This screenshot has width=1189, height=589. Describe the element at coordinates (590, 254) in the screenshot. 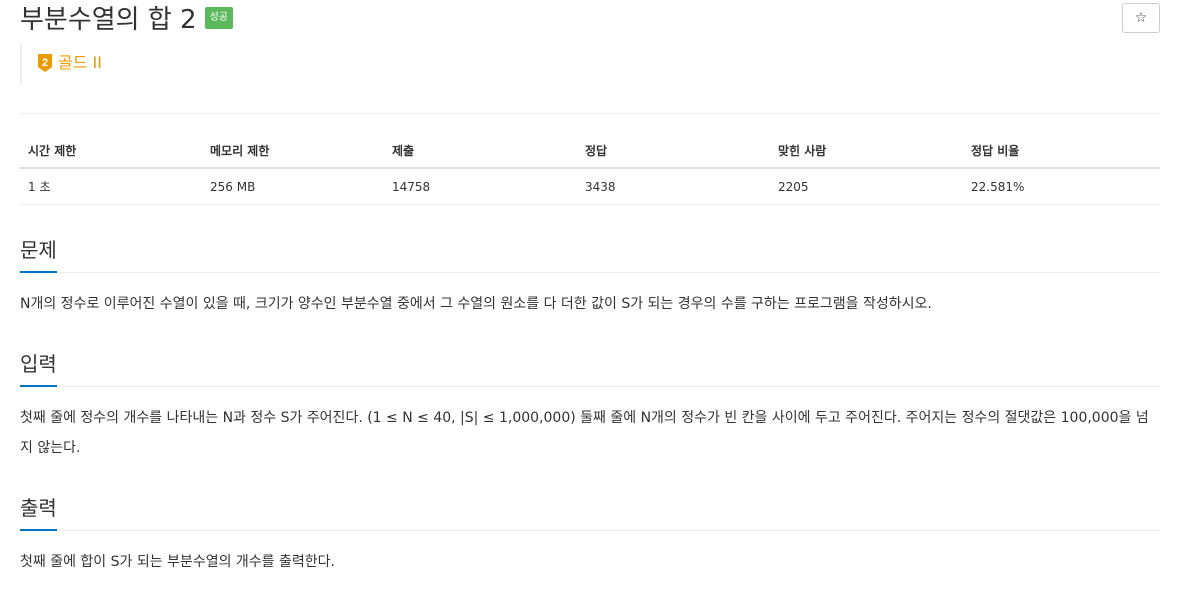

I see `description-headline: 문제` at that location.